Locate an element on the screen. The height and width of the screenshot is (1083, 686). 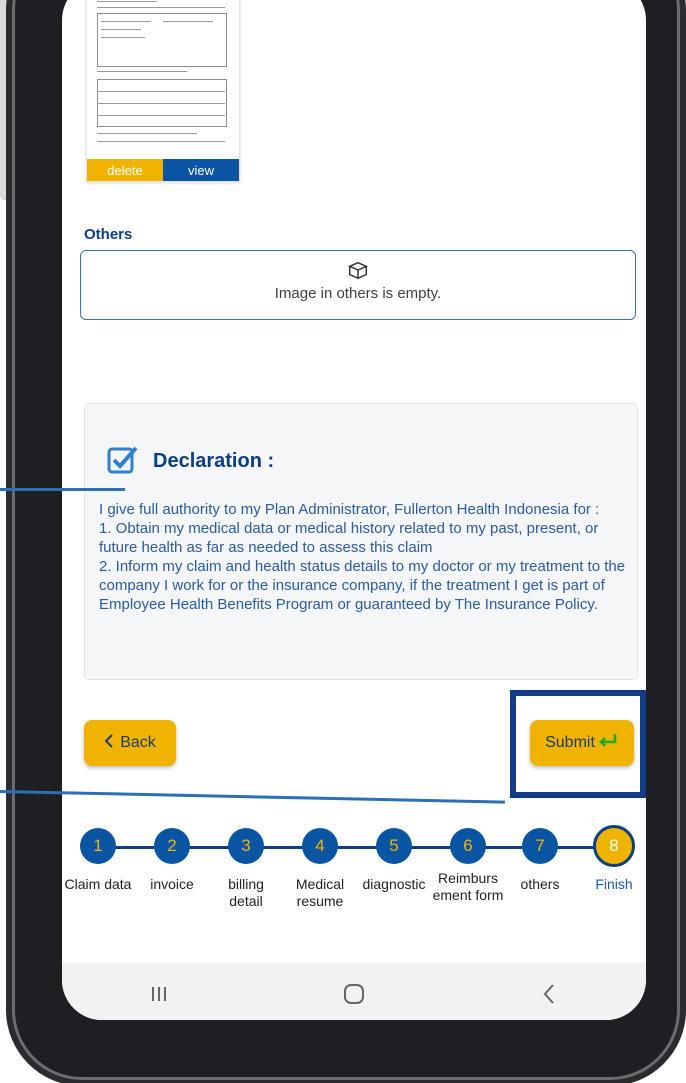
chevron-left-icon is located at coordinates (109, 743).